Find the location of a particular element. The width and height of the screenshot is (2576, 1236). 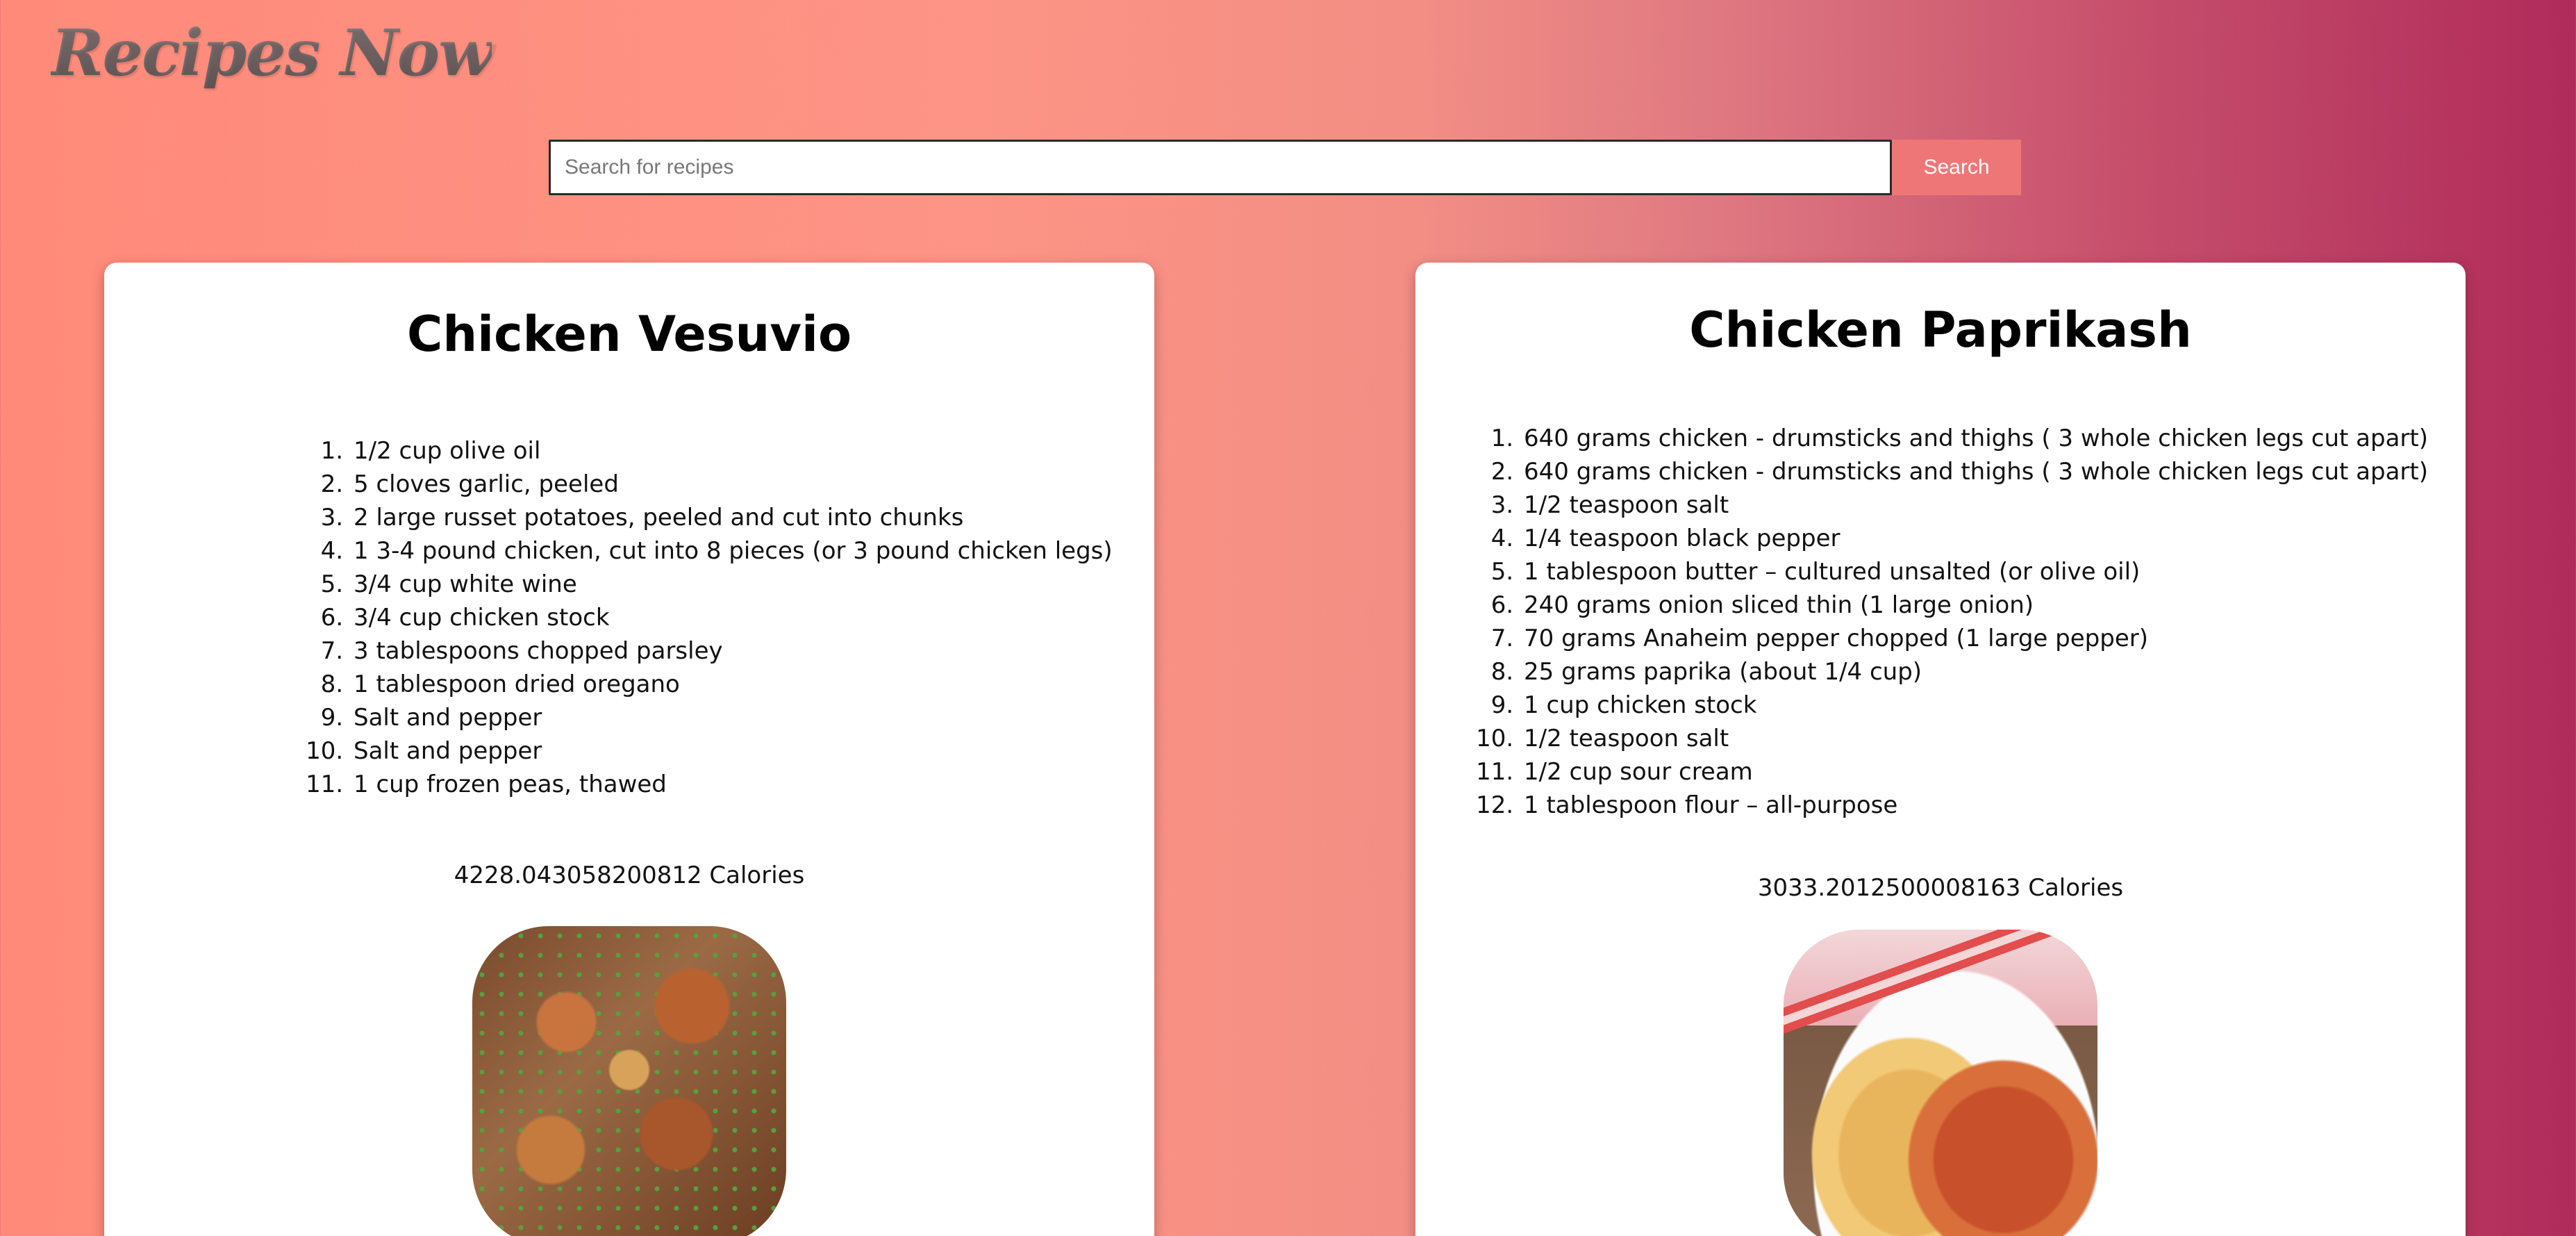

search-bar: Search is located at coordinates (1285, 167).